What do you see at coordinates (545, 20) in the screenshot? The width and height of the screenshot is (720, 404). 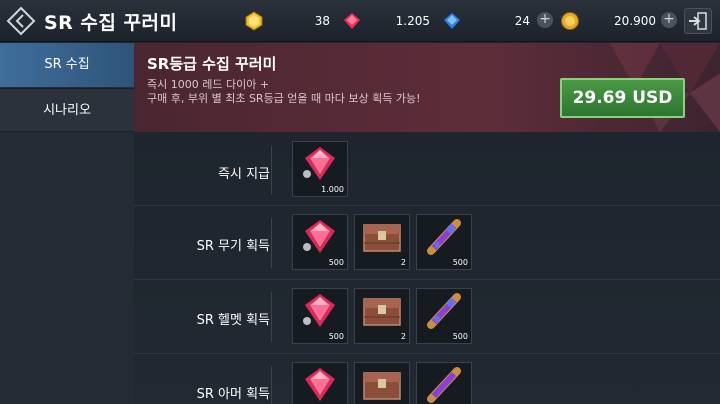 I see `add-blue-diamond-button: +` at bounding box center [545, 20].